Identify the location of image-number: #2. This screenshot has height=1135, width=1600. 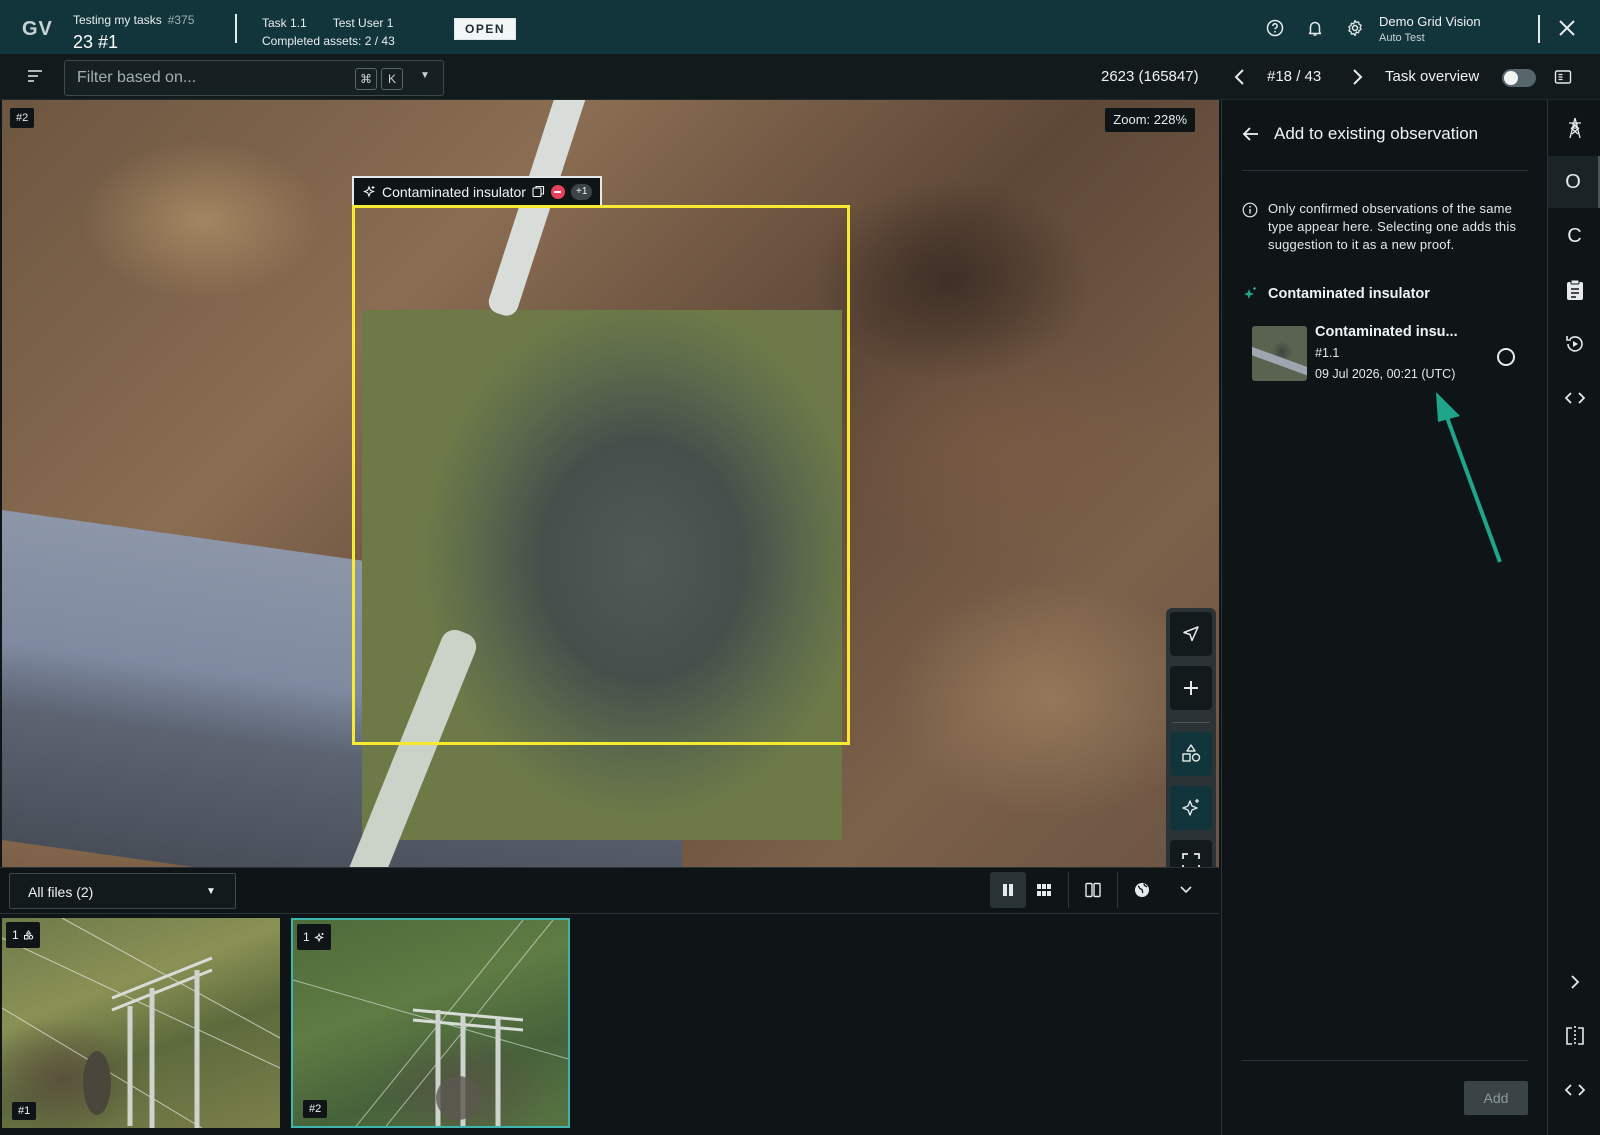
(22, 118).